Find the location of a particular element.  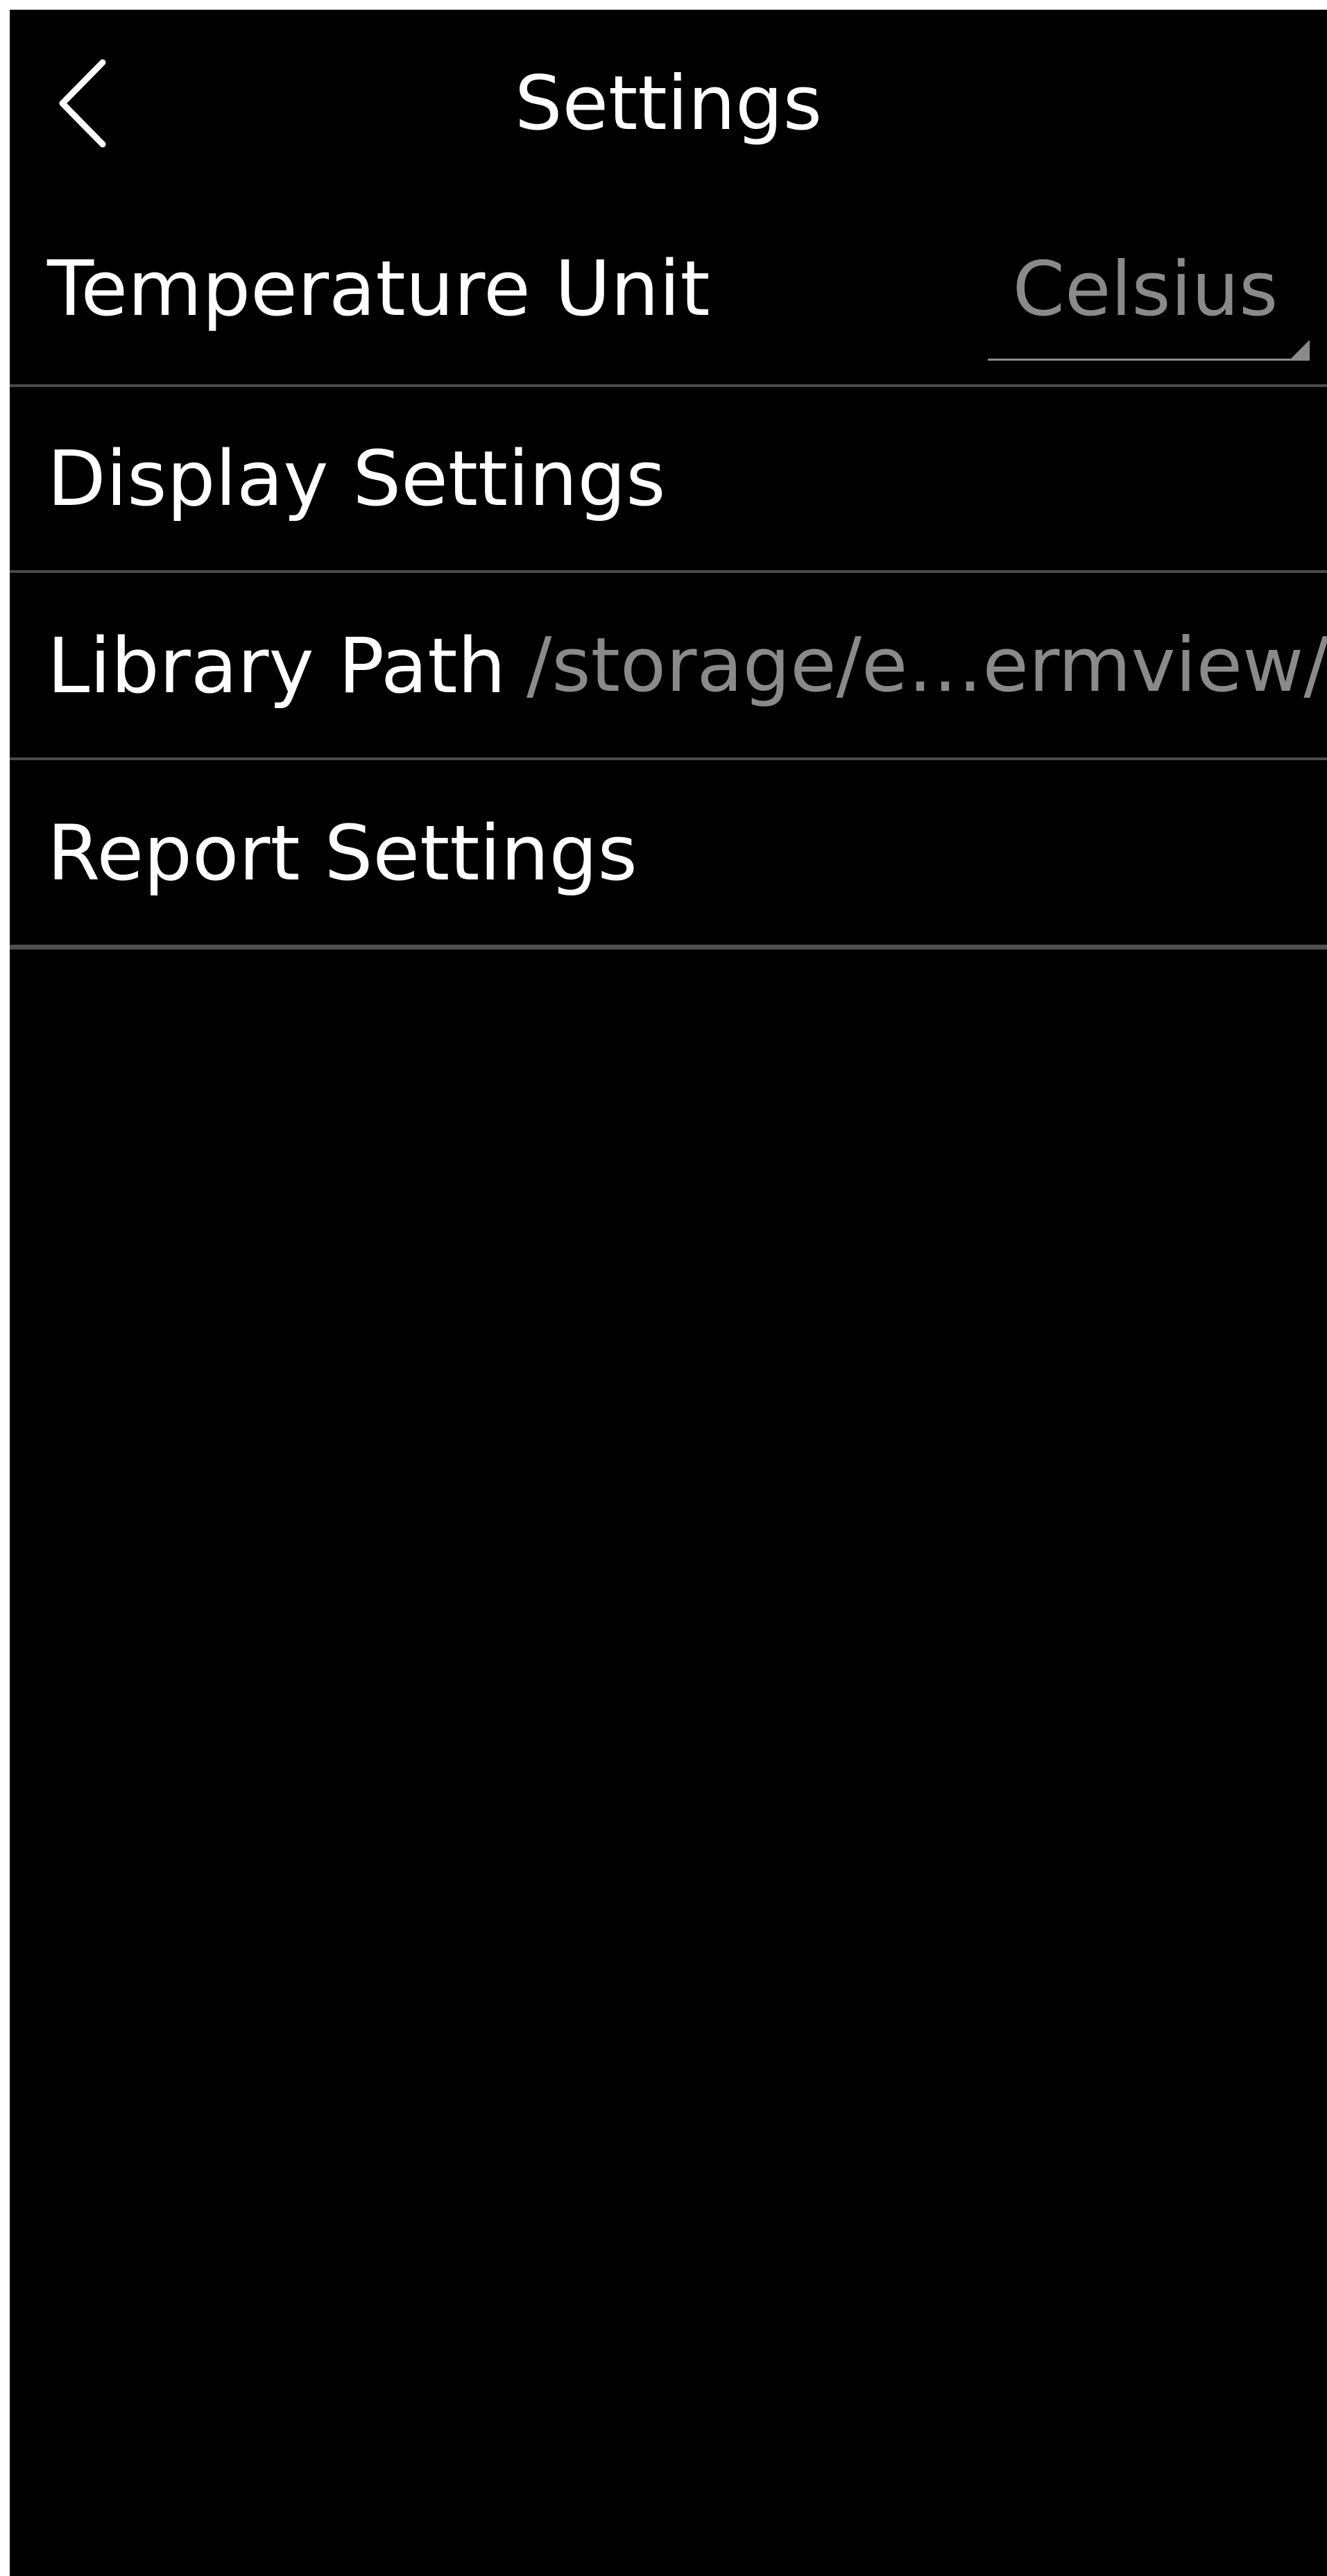

report-settings-row: Report Settings is located at coordinates (668, 852).